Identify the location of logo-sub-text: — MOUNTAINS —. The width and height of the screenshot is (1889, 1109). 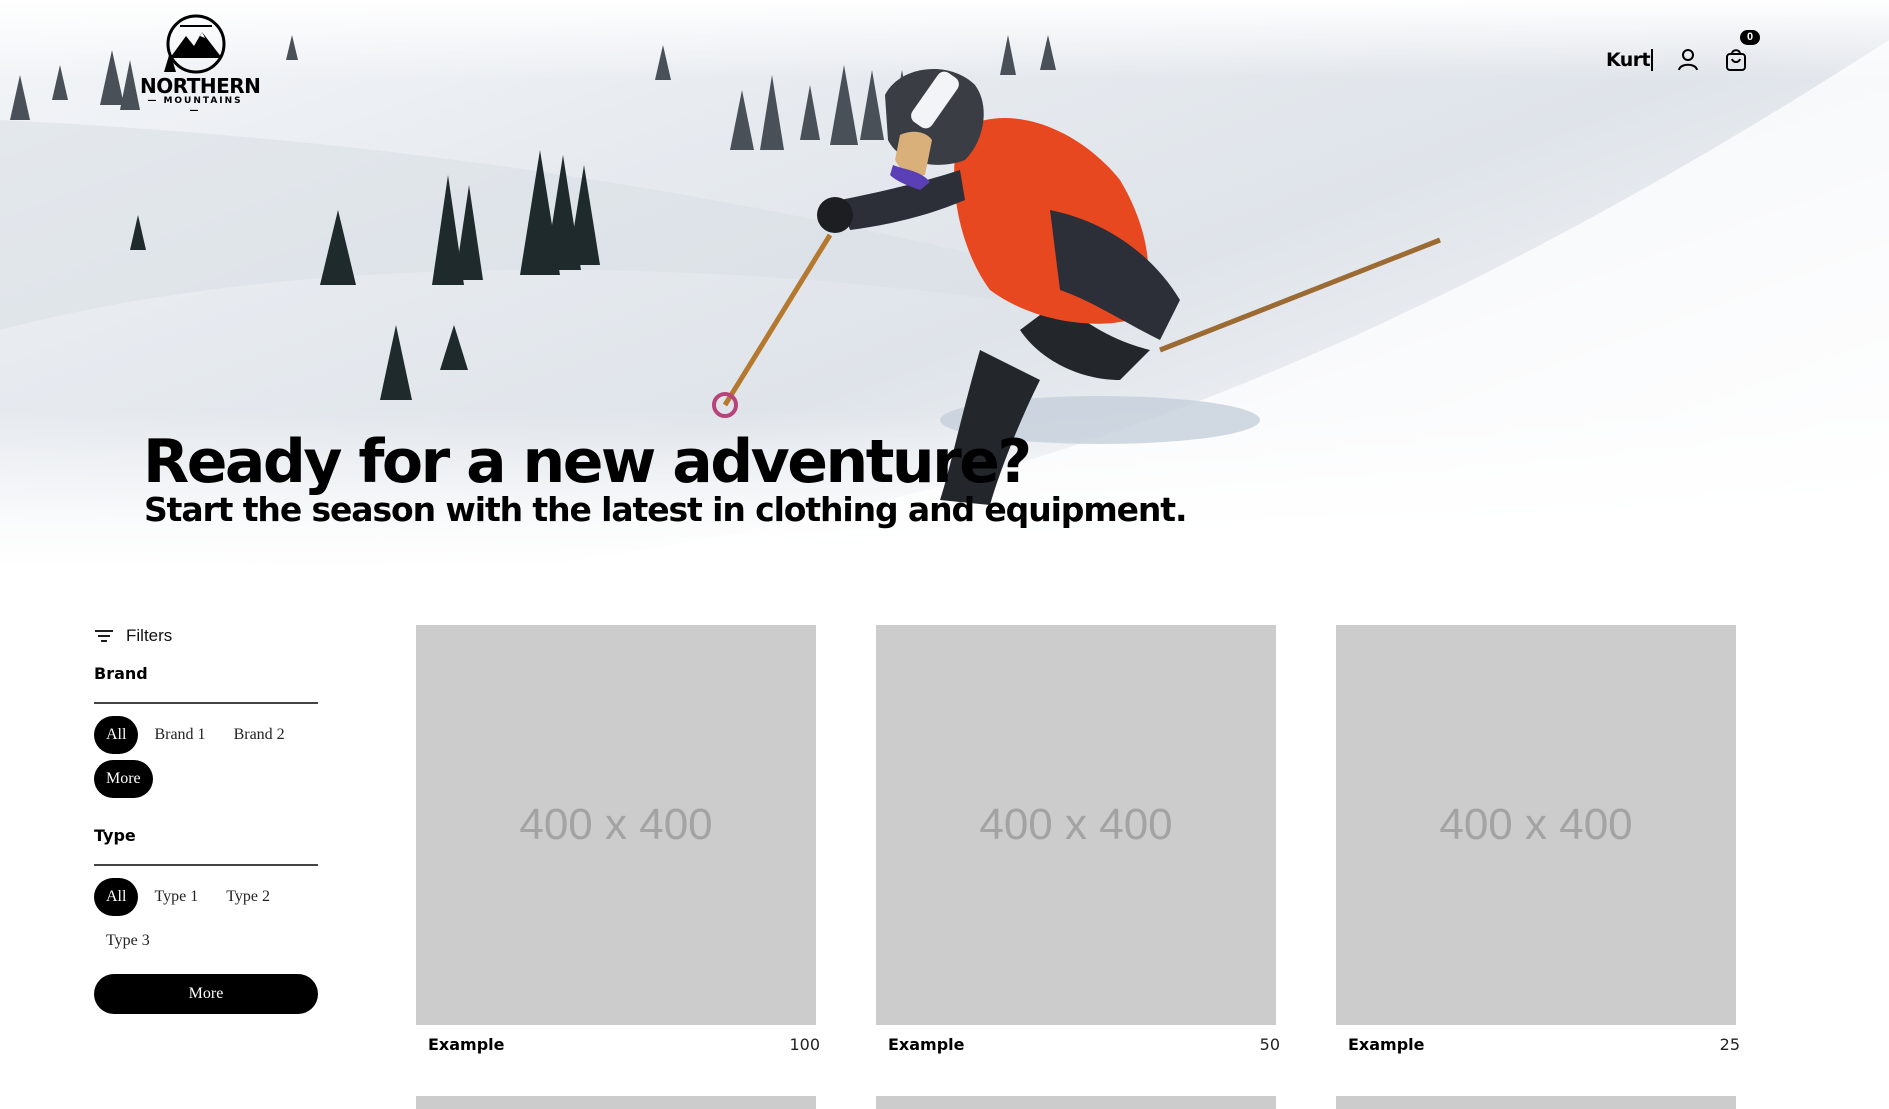
(195, 106).